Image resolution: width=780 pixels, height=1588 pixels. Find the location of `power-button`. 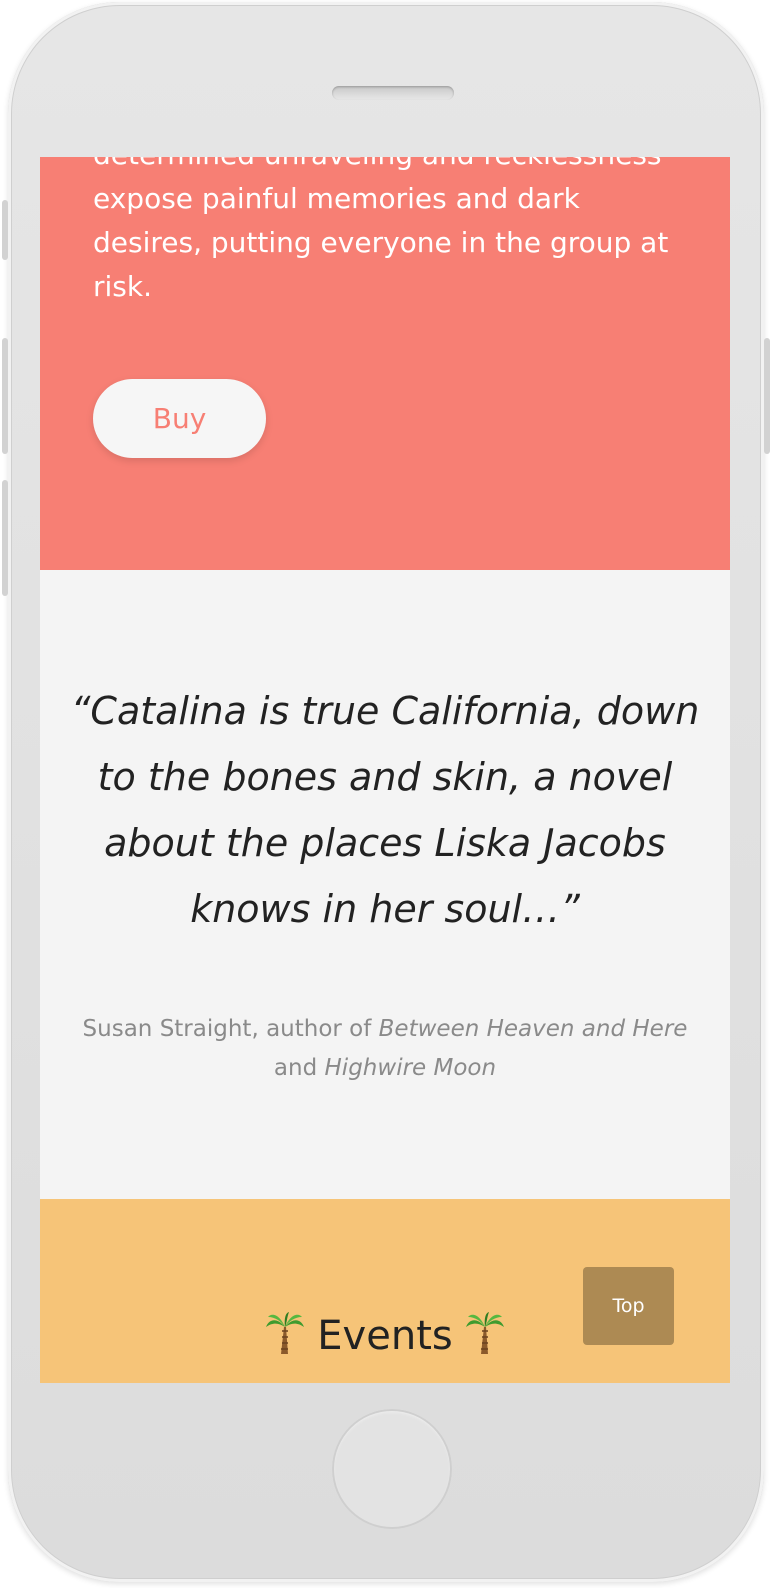

power-button is located at coordinates (767, 396).